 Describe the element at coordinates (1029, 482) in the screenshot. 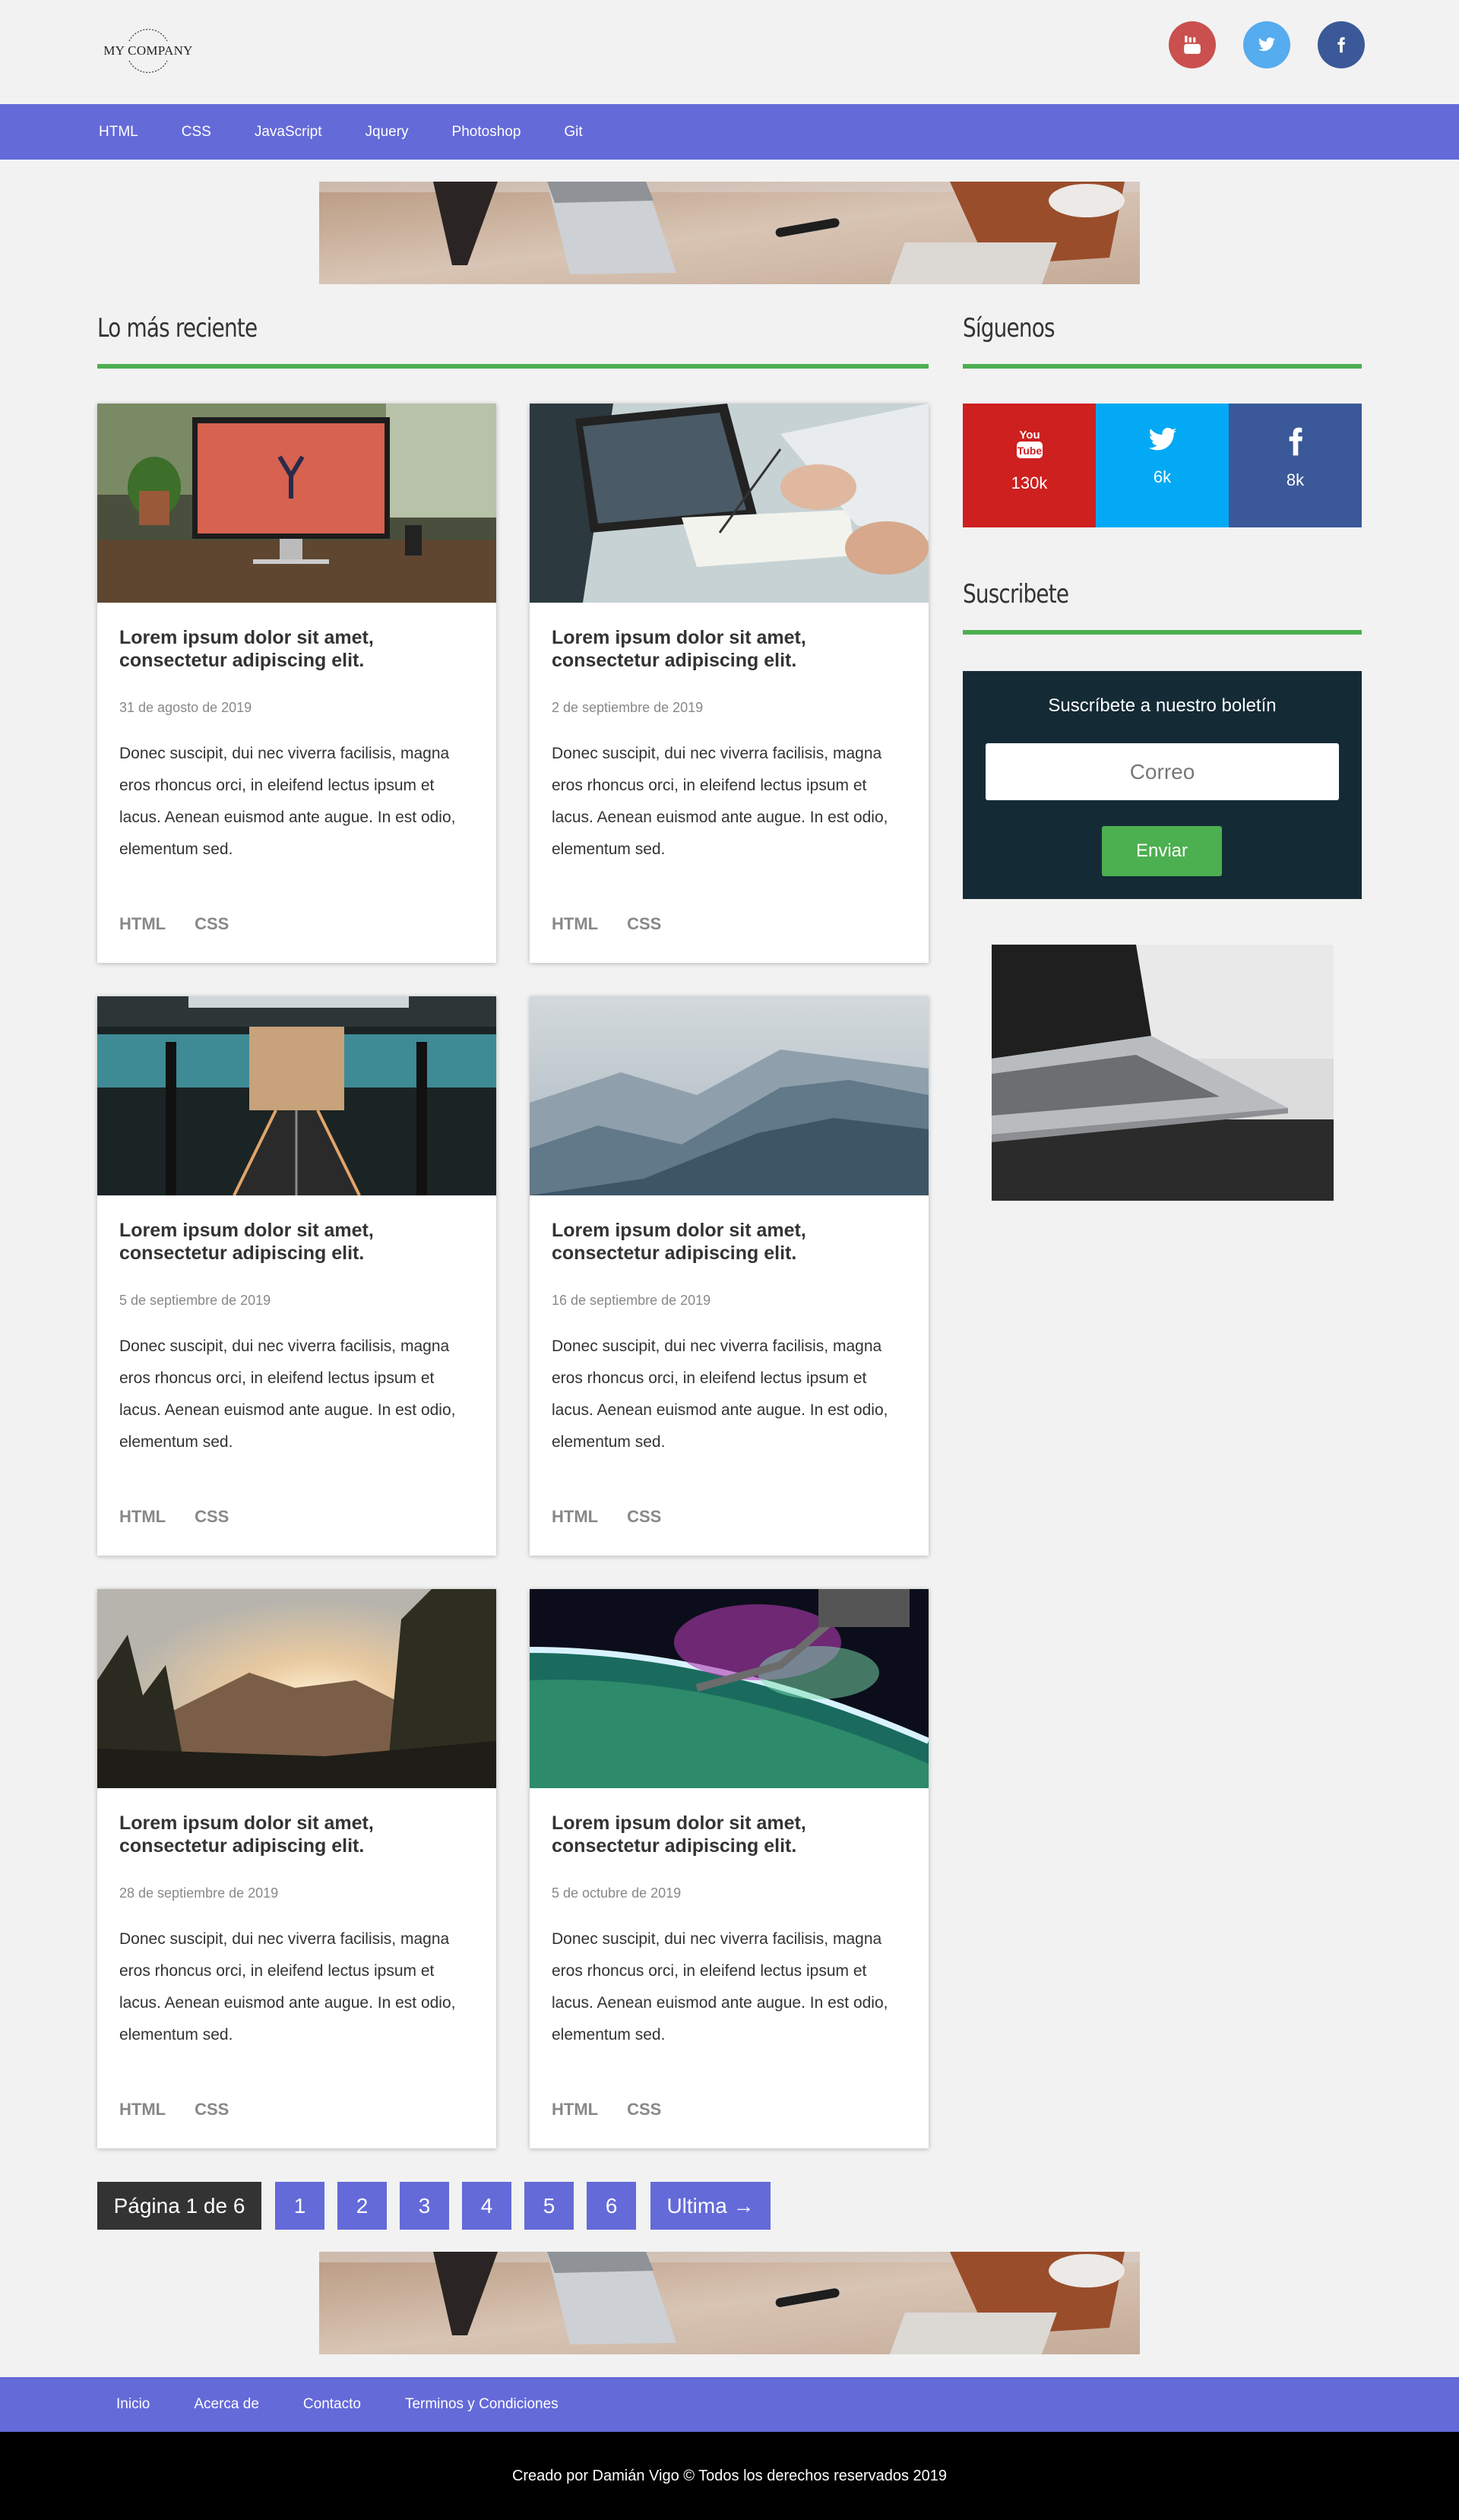

I see `youtube-count: 130k` at that location.